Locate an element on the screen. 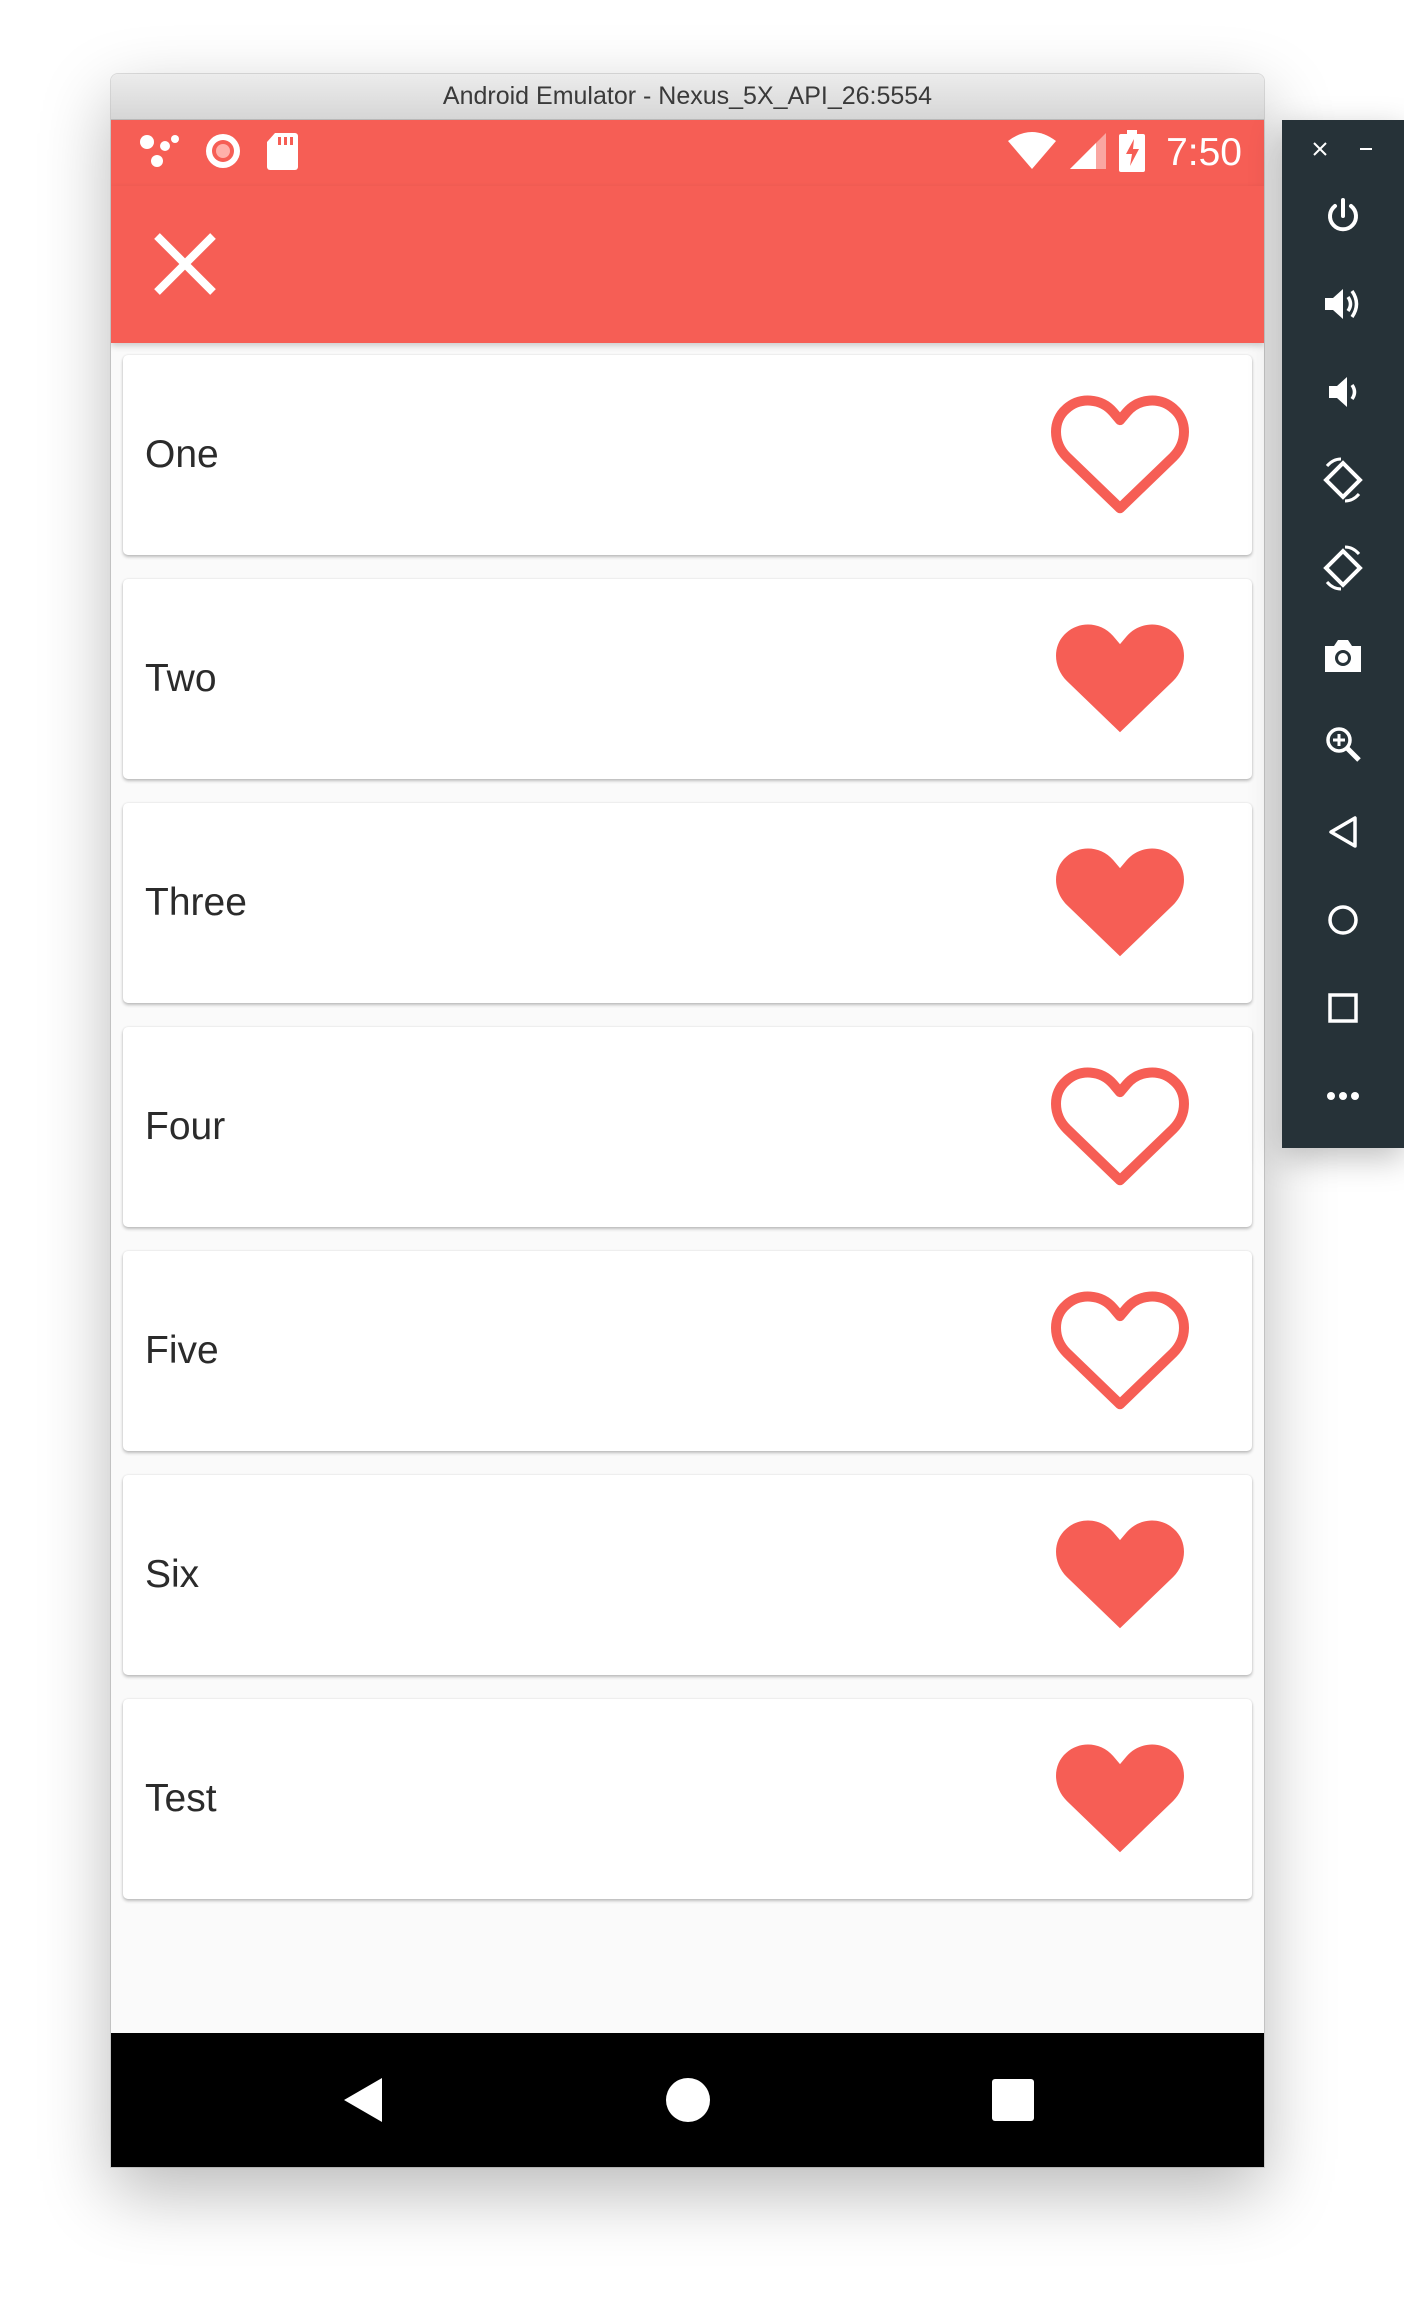 Image resolution: width=1404 pixels, height=2316 pixels. nav-bar is located at coordinates (687, 2100).